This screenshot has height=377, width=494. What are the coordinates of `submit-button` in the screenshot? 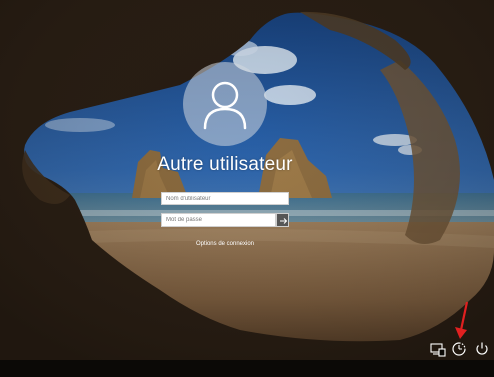 It's located at (282, 220).